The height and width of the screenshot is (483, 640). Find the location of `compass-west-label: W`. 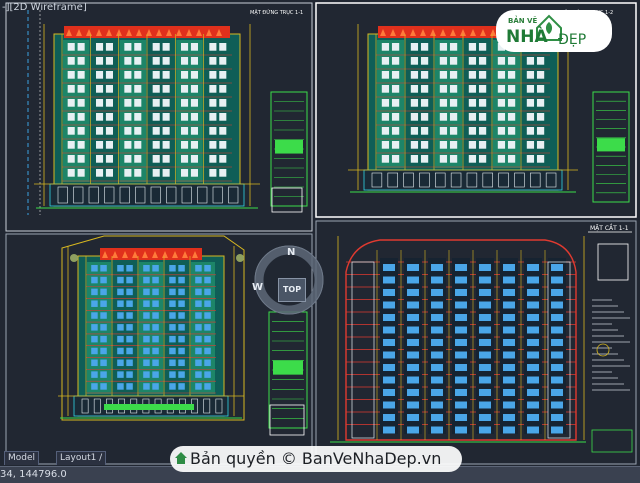

compass-west-label: W is located at coordinates (257, 287).